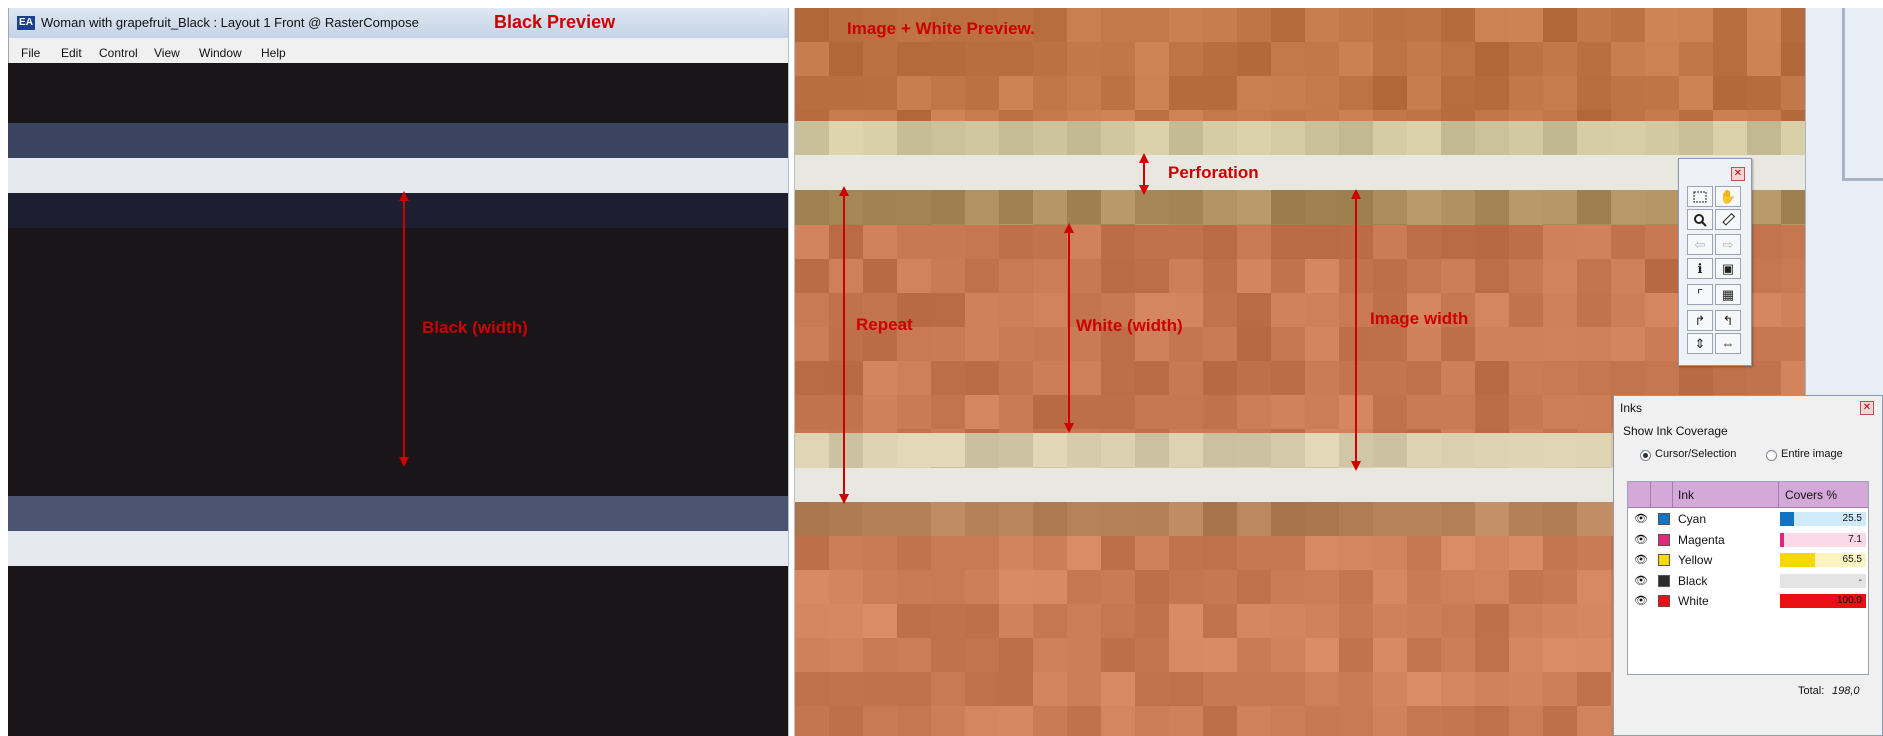  What do you see at coordinates (1823, 560) in the screenshot?
I see `coverage-bar: 65.5` at bounding box center [1823, 560].